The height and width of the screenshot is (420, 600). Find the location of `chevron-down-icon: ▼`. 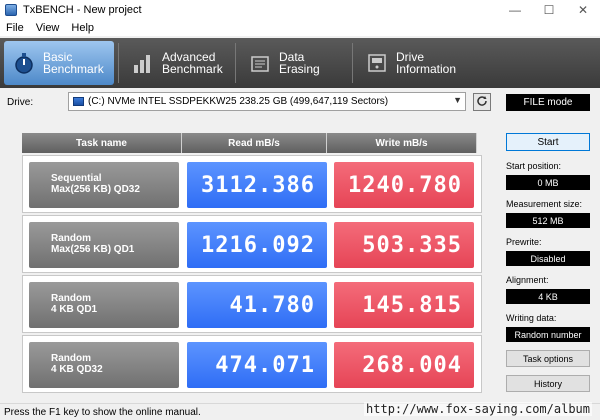

chevron-down-icon: ▼ is located at coordinates (457, 100).